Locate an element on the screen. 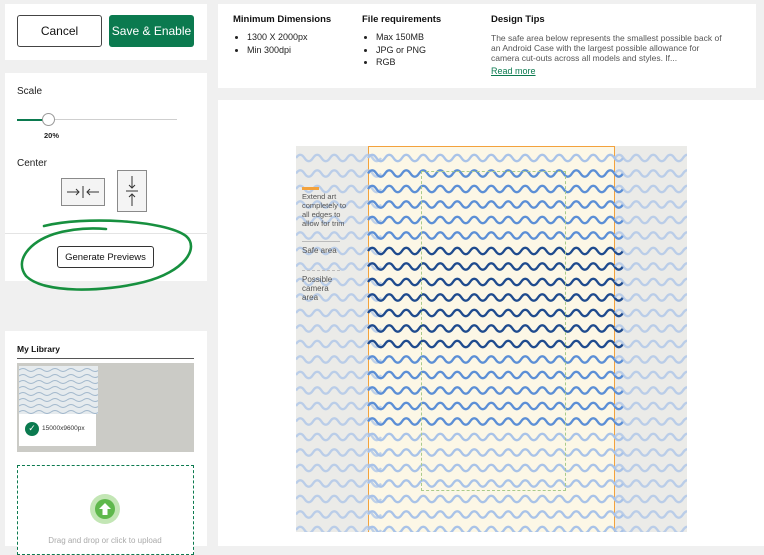 This screenshot has height=555, width=764. upload-text: Drag and drop or click to upload is located at coordinates (105, 540).